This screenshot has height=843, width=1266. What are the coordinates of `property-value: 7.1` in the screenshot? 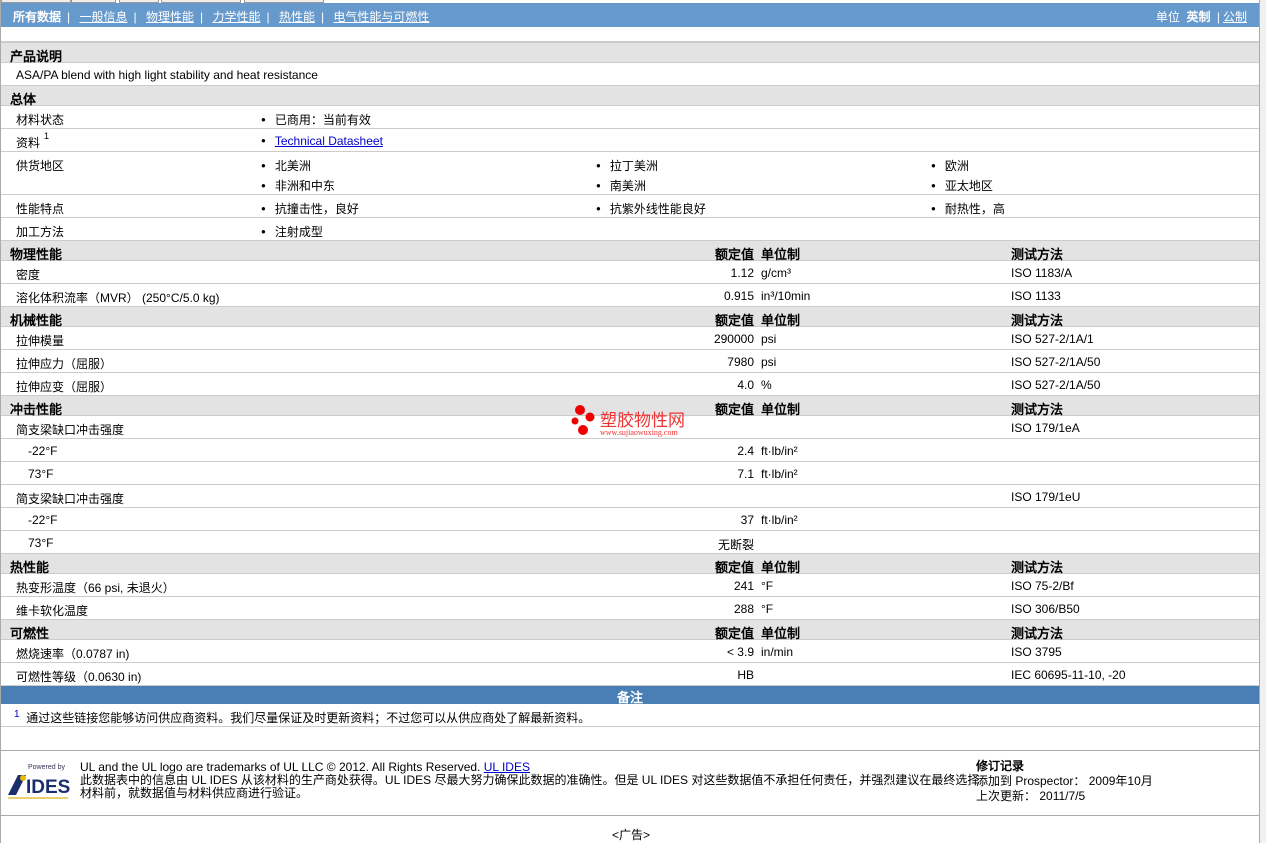 It's located at (745, 474).